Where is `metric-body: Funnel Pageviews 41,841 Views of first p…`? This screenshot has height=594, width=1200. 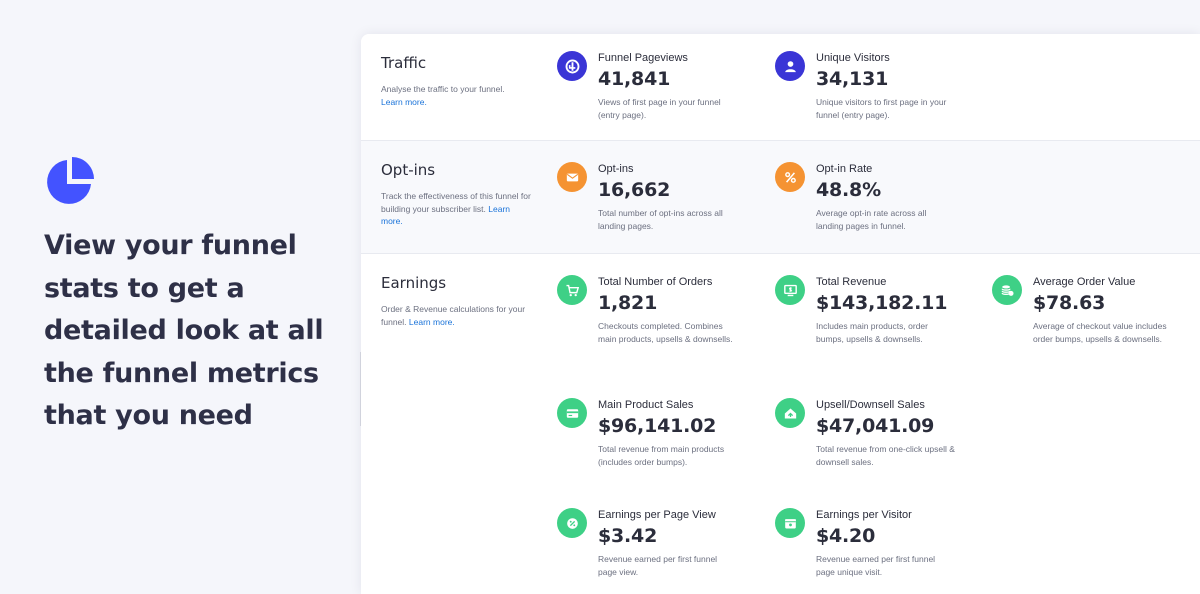
metric-body: Funnel Pageviews 41,841 Views of first p… is located at coordinates (673, 86).